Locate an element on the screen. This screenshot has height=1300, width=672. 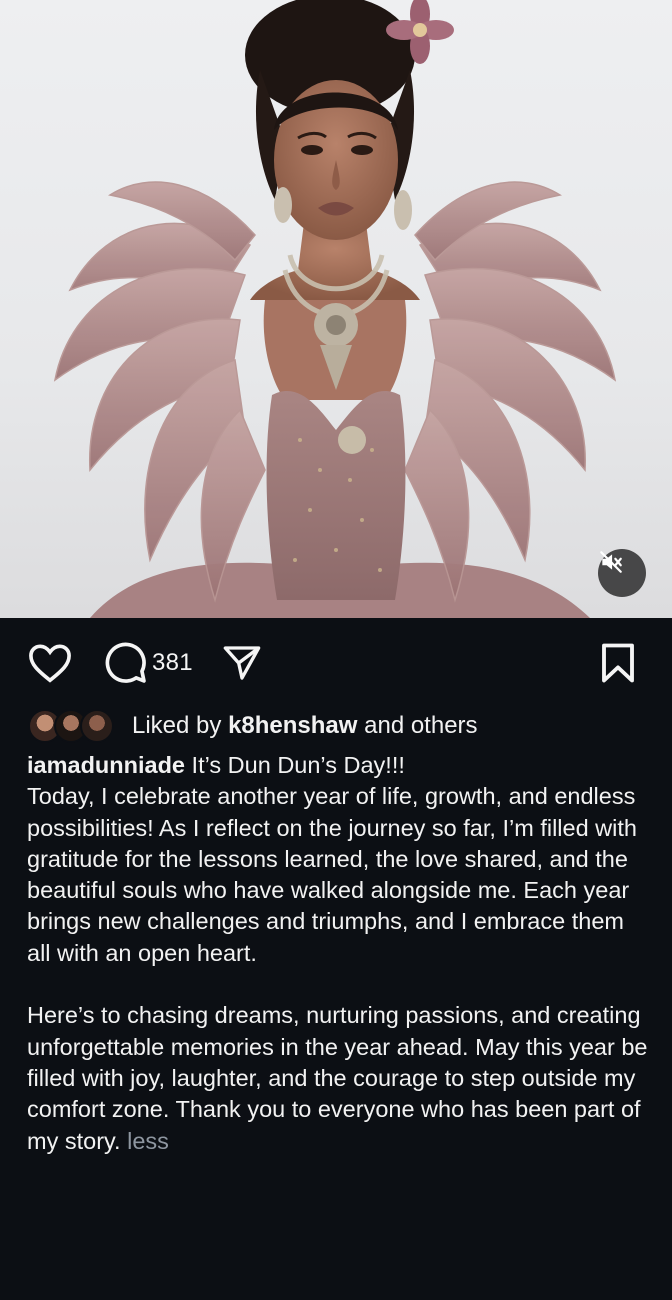
mute-toggle-button is located at coordinates (622, 573).